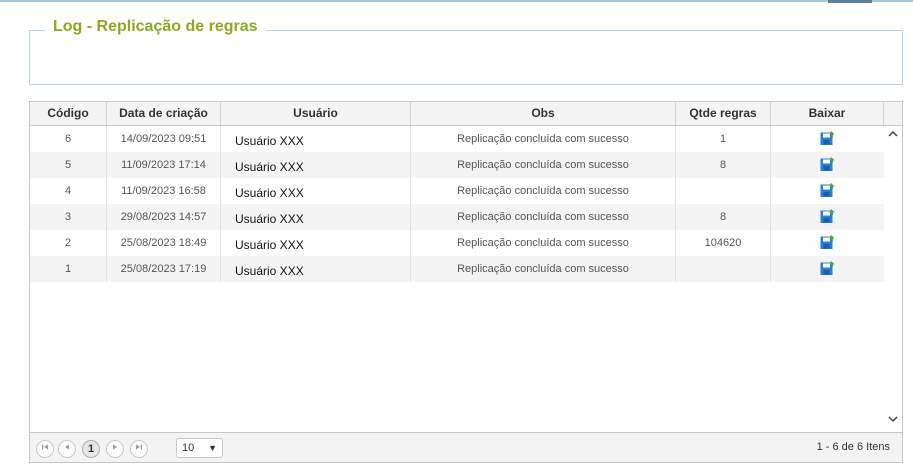 The height and width of the screenshot is (476, 913). I want to click on next-page-icon, so click(115, 447).